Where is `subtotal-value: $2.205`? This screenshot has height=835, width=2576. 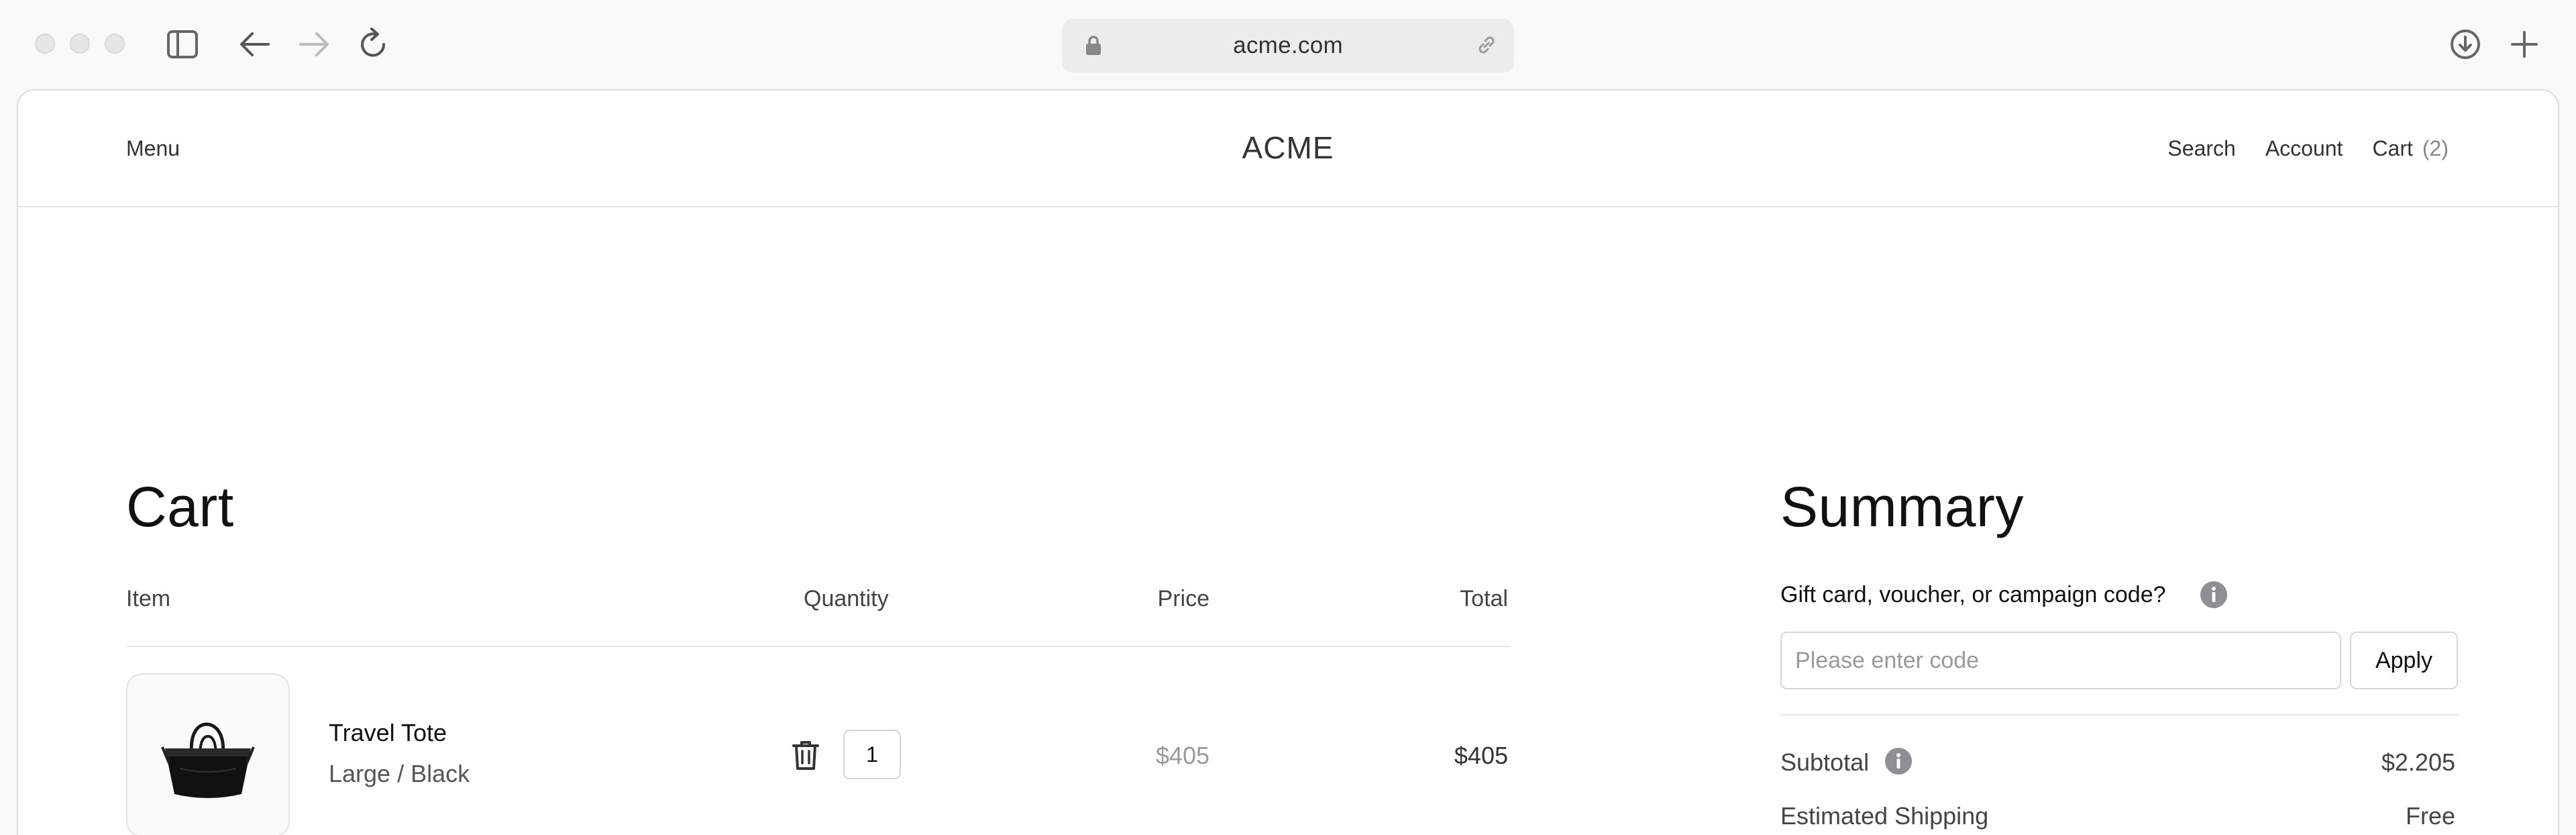 subtotal-value: $2.205 is located at coordinates (2418, 762).